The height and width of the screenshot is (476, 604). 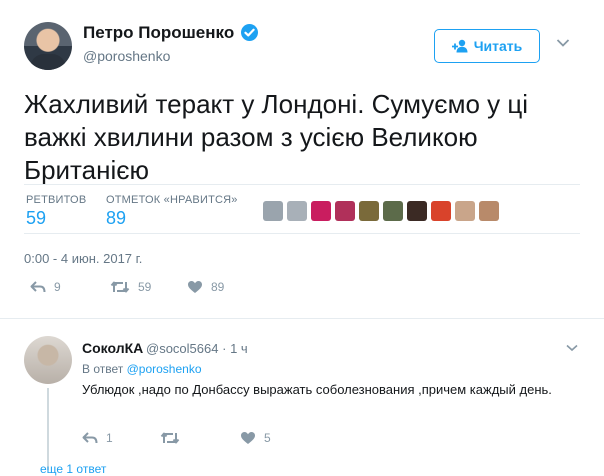 What do you see at coordinates (218, 287) in the screenshot?
I see `like-count: 89` at bounding box center [218, 287].